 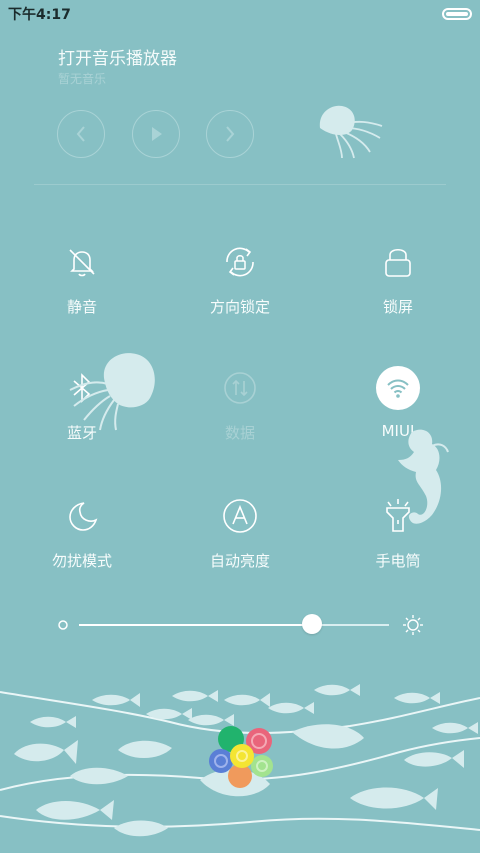 What do you see at coordinates (397, 307) in the screenshot?
I see `tile-label: 锁屏` at bounding box center [397, 307].